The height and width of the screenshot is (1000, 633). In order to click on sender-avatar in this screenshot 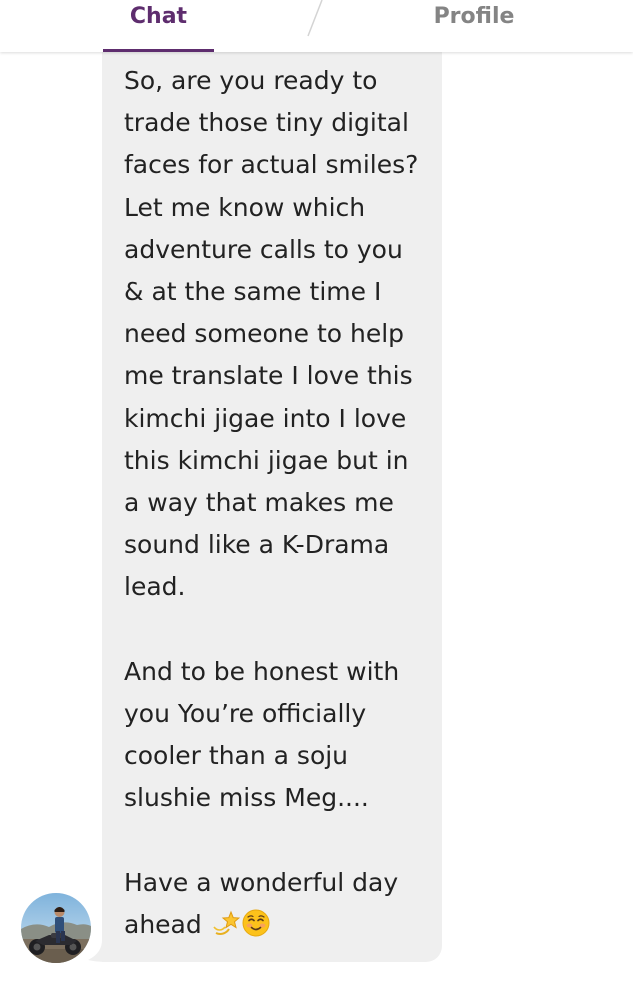, I will do `click(56, 928)`.